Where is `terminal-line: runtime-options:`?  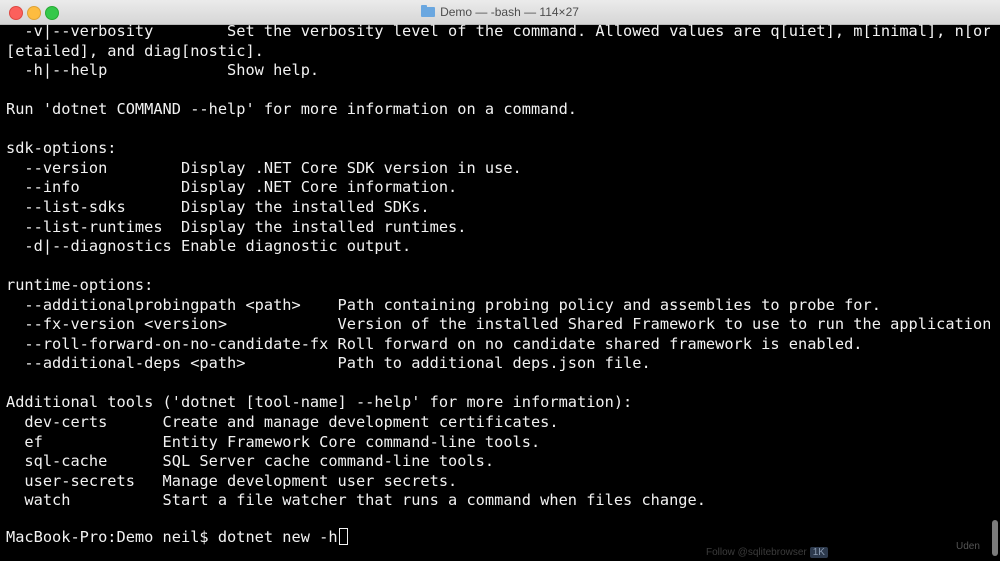
terminal-line: runtime-options: is located at coordinates (80, 285).